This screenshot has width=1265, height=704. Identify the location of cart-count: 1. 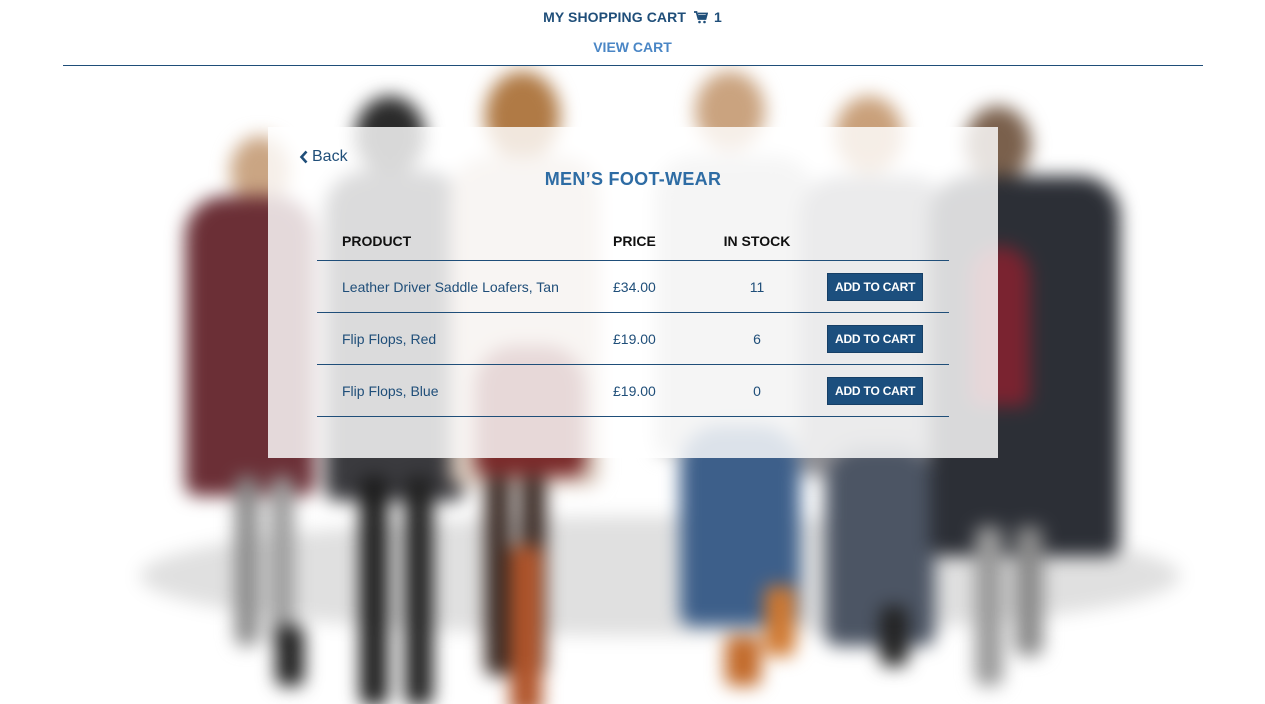
(718, 17).